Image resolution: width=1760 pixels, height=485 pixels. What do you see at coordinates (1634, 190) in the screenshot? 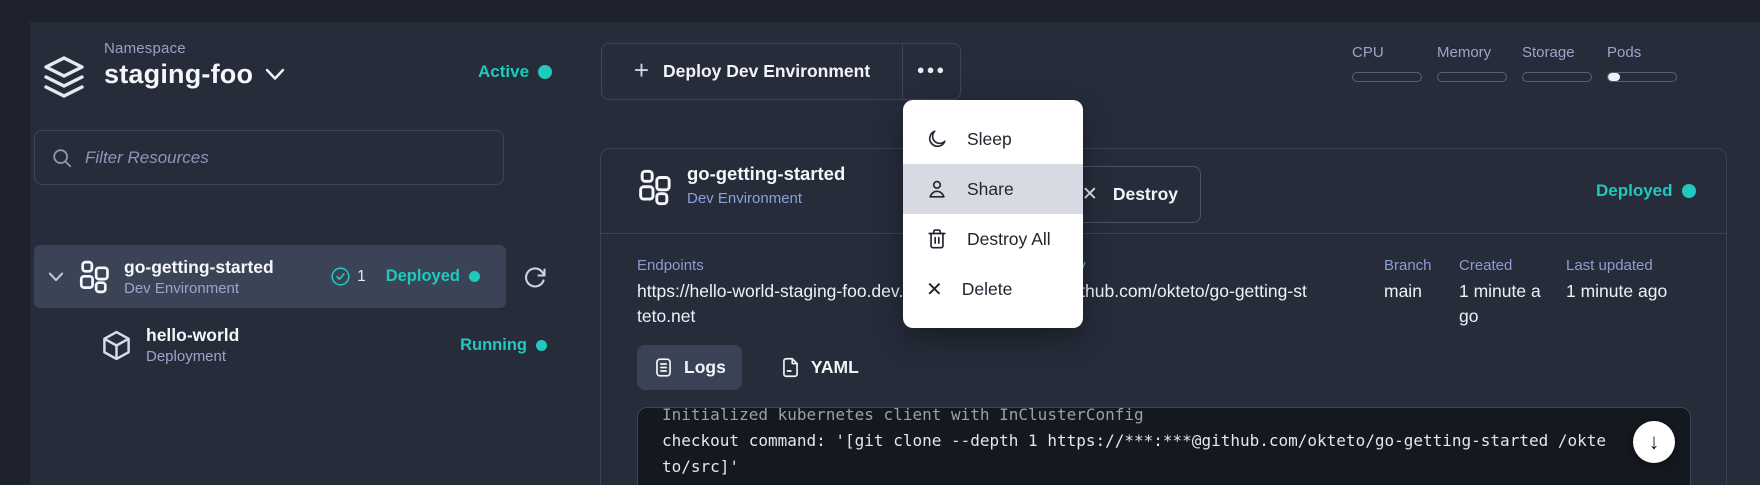
I see `panel-status-text: Deployed` at bounding box center [1634, 190].